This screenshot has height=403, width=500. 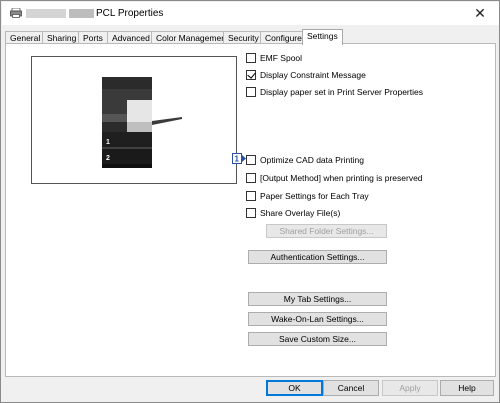 I want to click on option-paper-settings-each-tray: Paper Settings for Each Tray, so click(x=307, y=196).